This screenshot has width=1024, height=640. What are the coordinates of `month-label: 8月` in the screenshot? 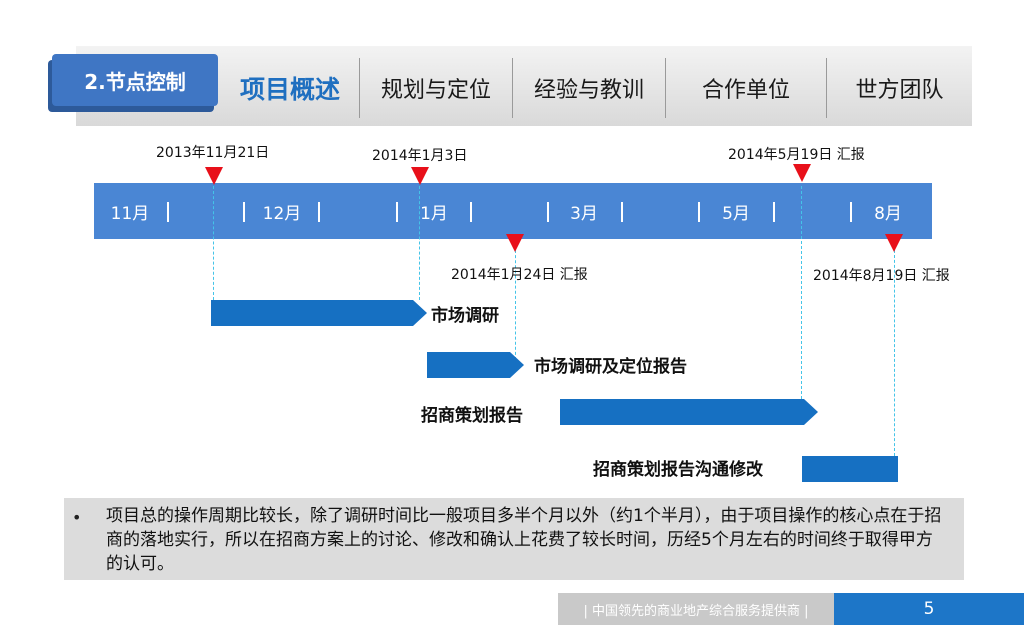 It's located at (888, 213).